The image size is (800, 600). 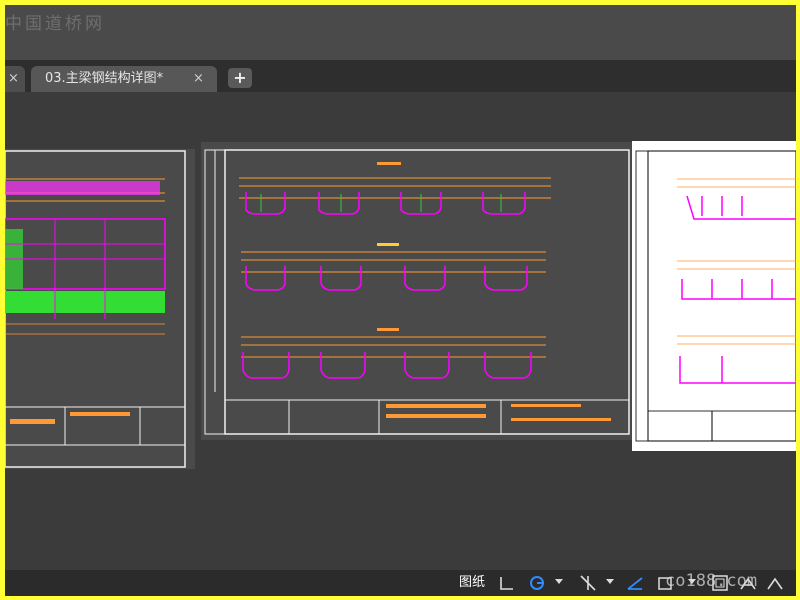 I want to click on tab-previous-document: ×, so click(x=15, y=79).